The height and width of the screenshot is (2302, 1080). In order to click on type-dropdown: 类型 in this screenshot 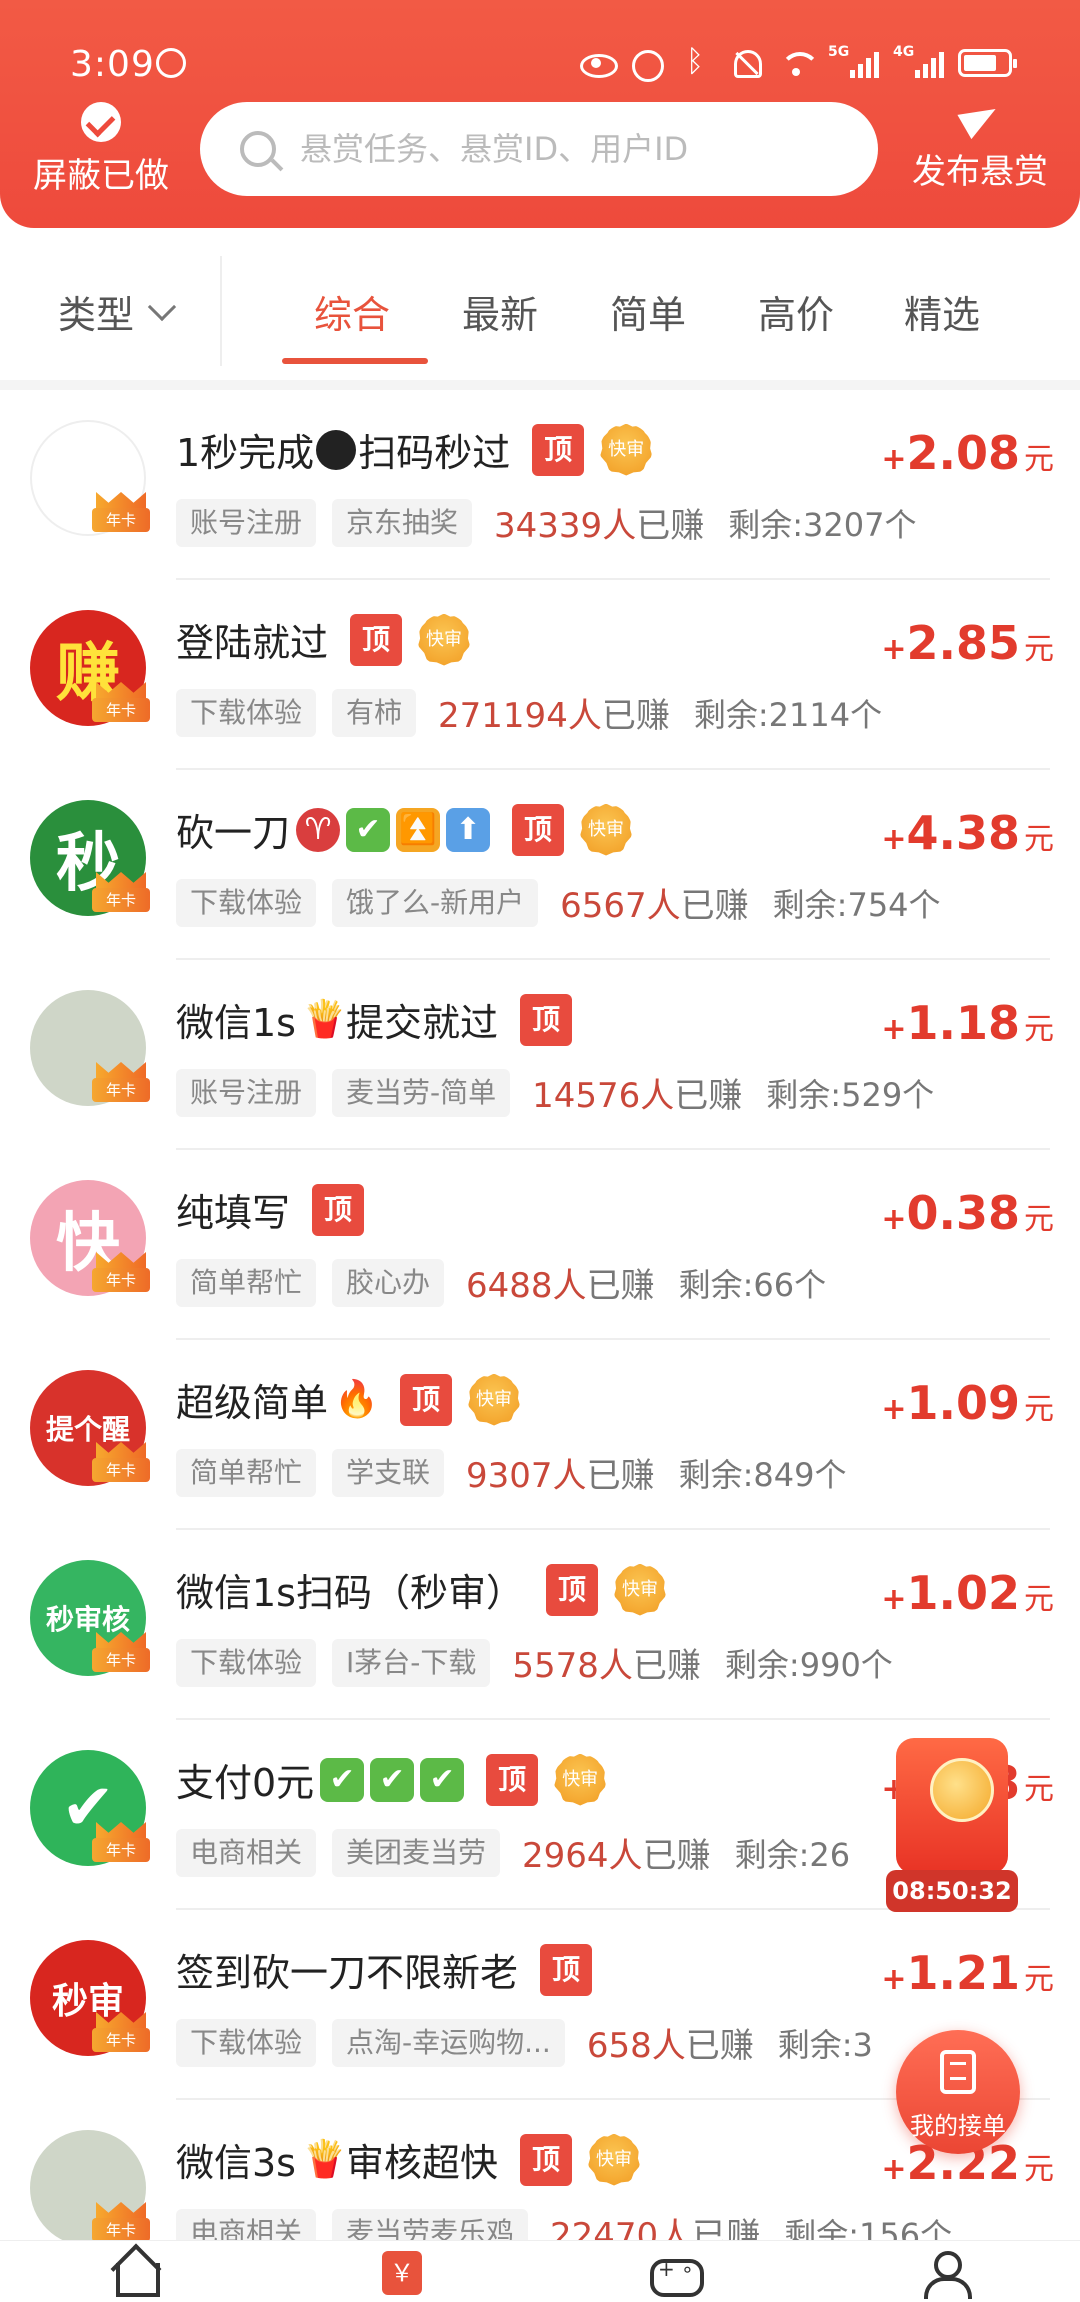, I will do `click(117, 311)`.